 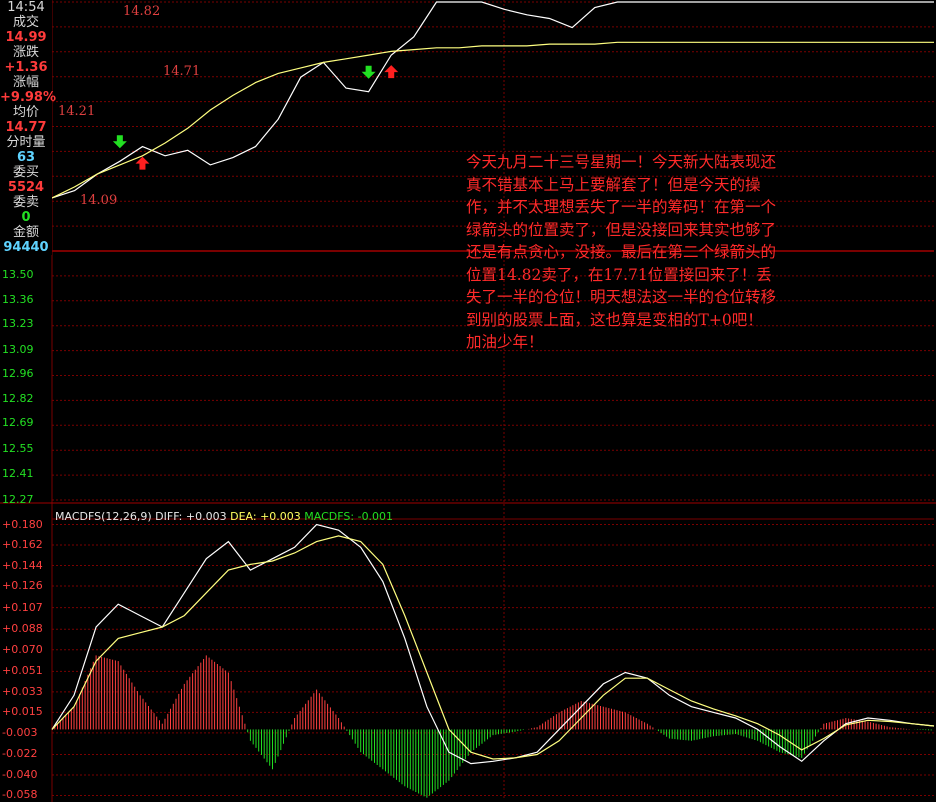 What do you see at coordinates (26, 187) in the screenshot?
I see `bid-value: 5524` at bounding box center [26, 187].